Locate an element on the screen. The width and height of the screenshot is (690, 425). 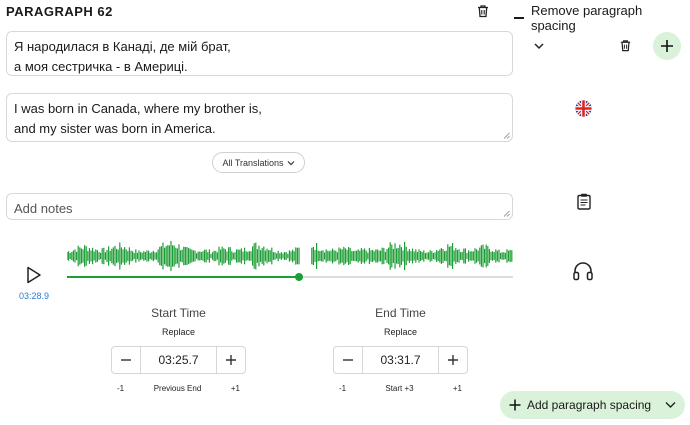
notes-field: Add notes is located at coordinates (259, 206).